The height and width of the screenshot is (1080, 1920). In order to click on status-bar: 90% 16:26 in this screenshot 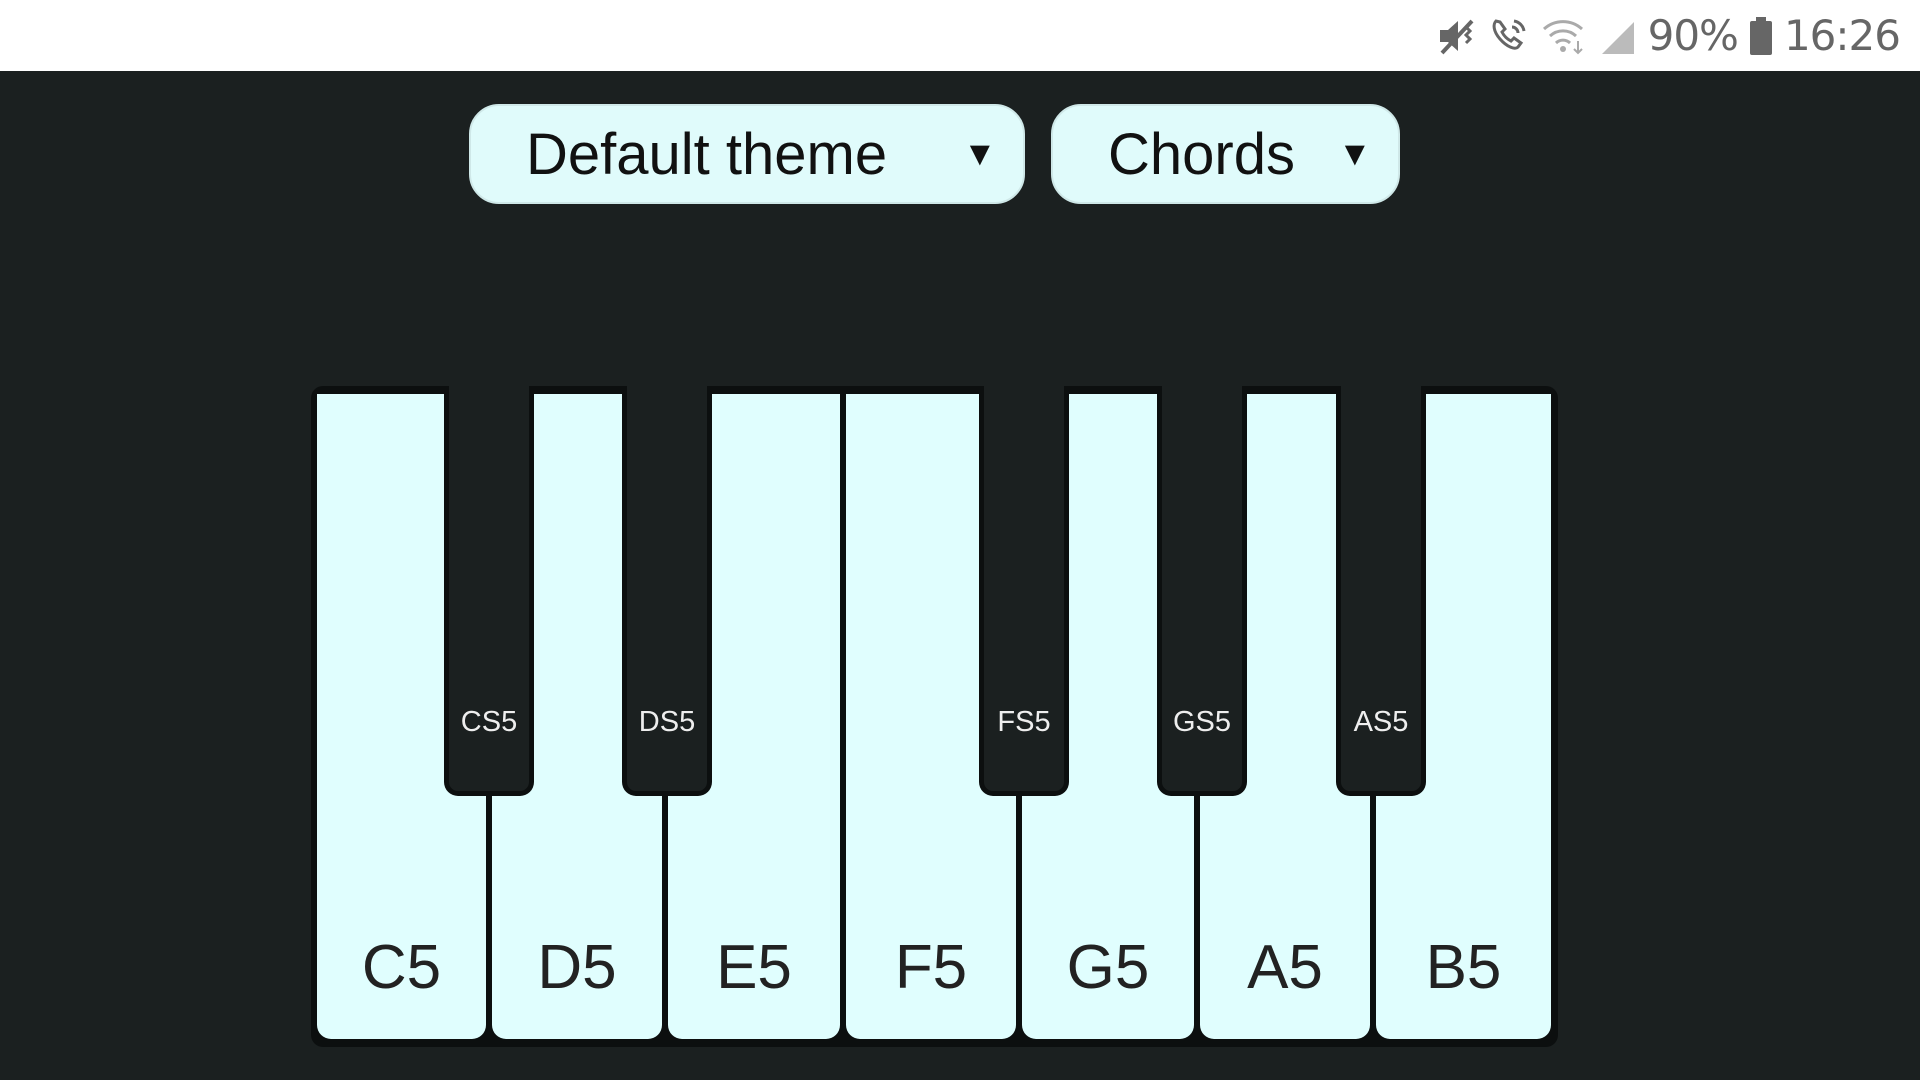, I will do `click(960, 35)`.